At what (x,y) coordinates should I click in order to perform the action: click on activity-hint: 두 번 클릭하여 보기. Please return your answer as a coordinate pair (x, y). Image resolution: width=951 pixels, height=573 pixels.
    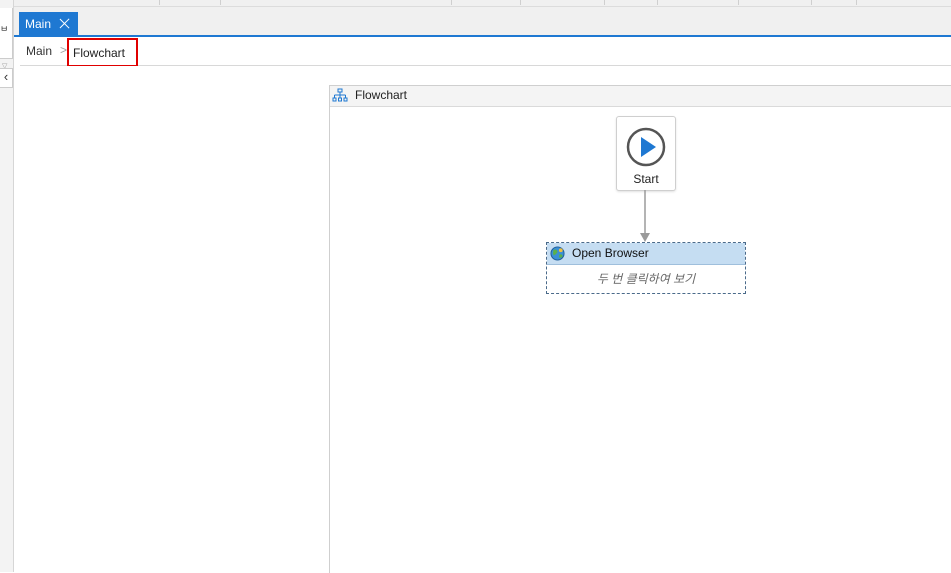
    Looking at the image, I should click on (646, 279).